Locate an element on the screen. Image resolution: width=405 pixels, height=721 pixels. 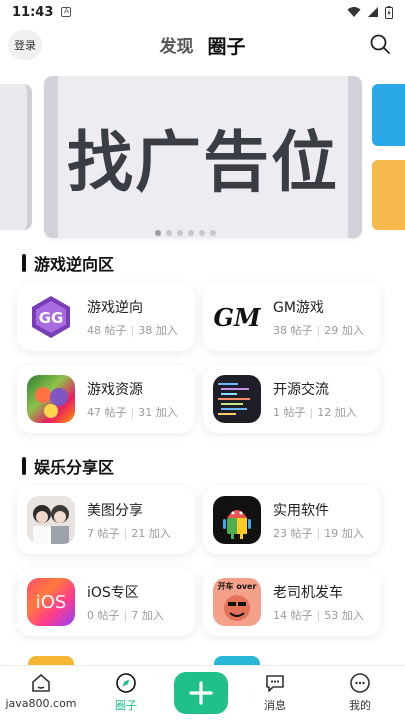
circle-joins: 38 加入 is located at coordinates (158, 330).